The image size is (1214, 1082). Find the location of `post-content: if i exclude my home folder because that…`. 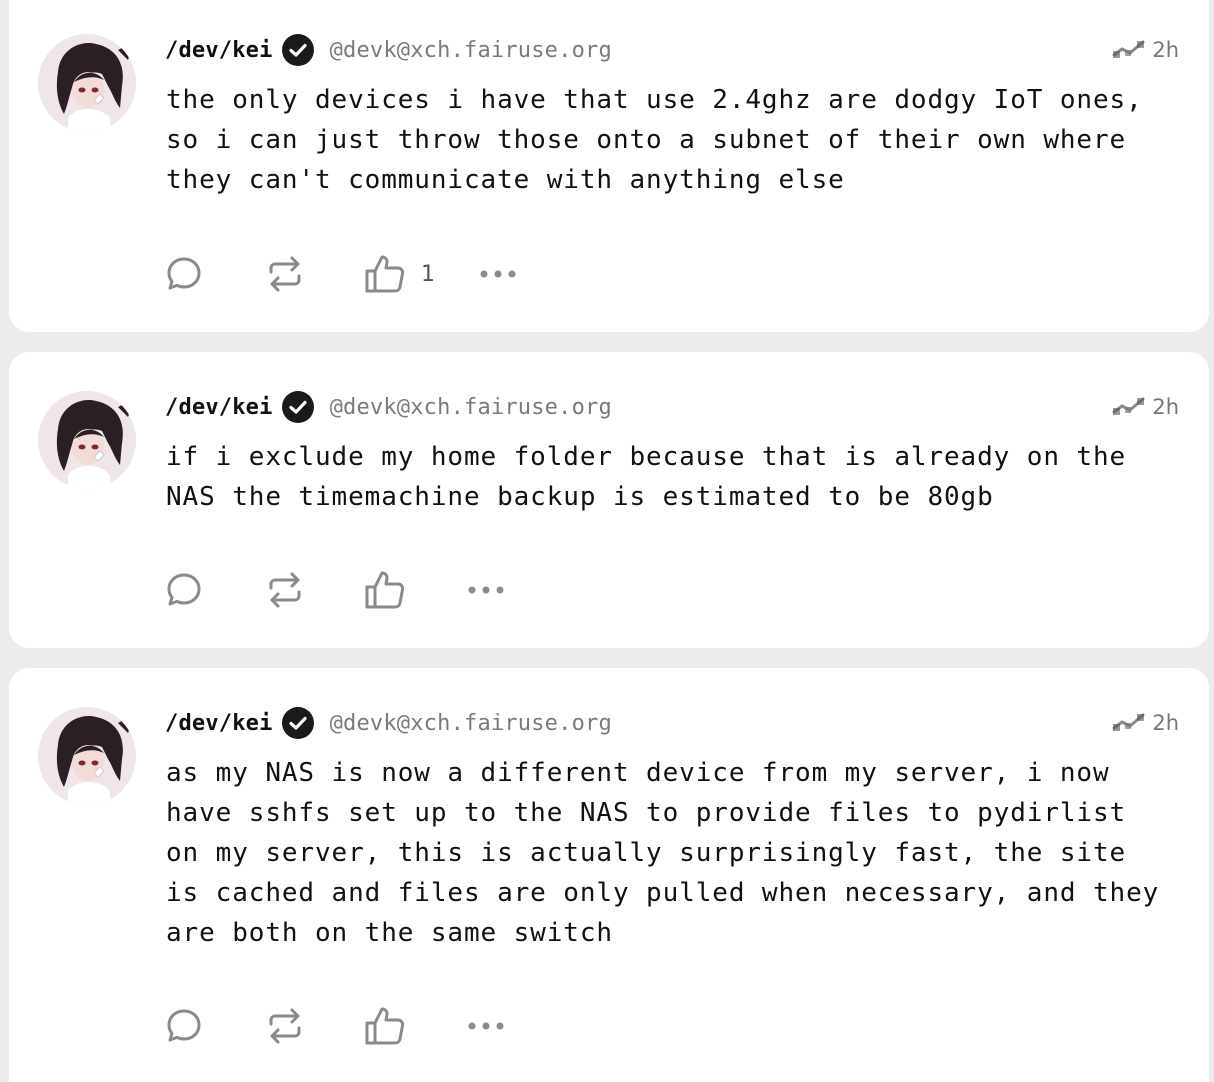

post-content: if i exclude my home folder because that… is located at coordinates (646, 477).